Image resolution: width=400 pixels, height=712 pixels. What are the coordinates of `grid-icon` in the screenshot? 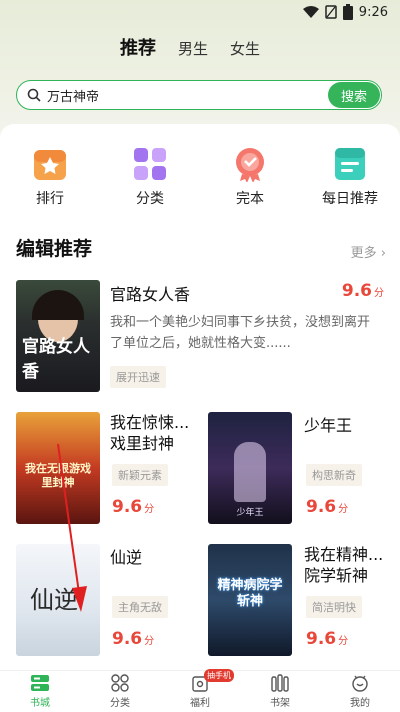 It's located at (120, 683).